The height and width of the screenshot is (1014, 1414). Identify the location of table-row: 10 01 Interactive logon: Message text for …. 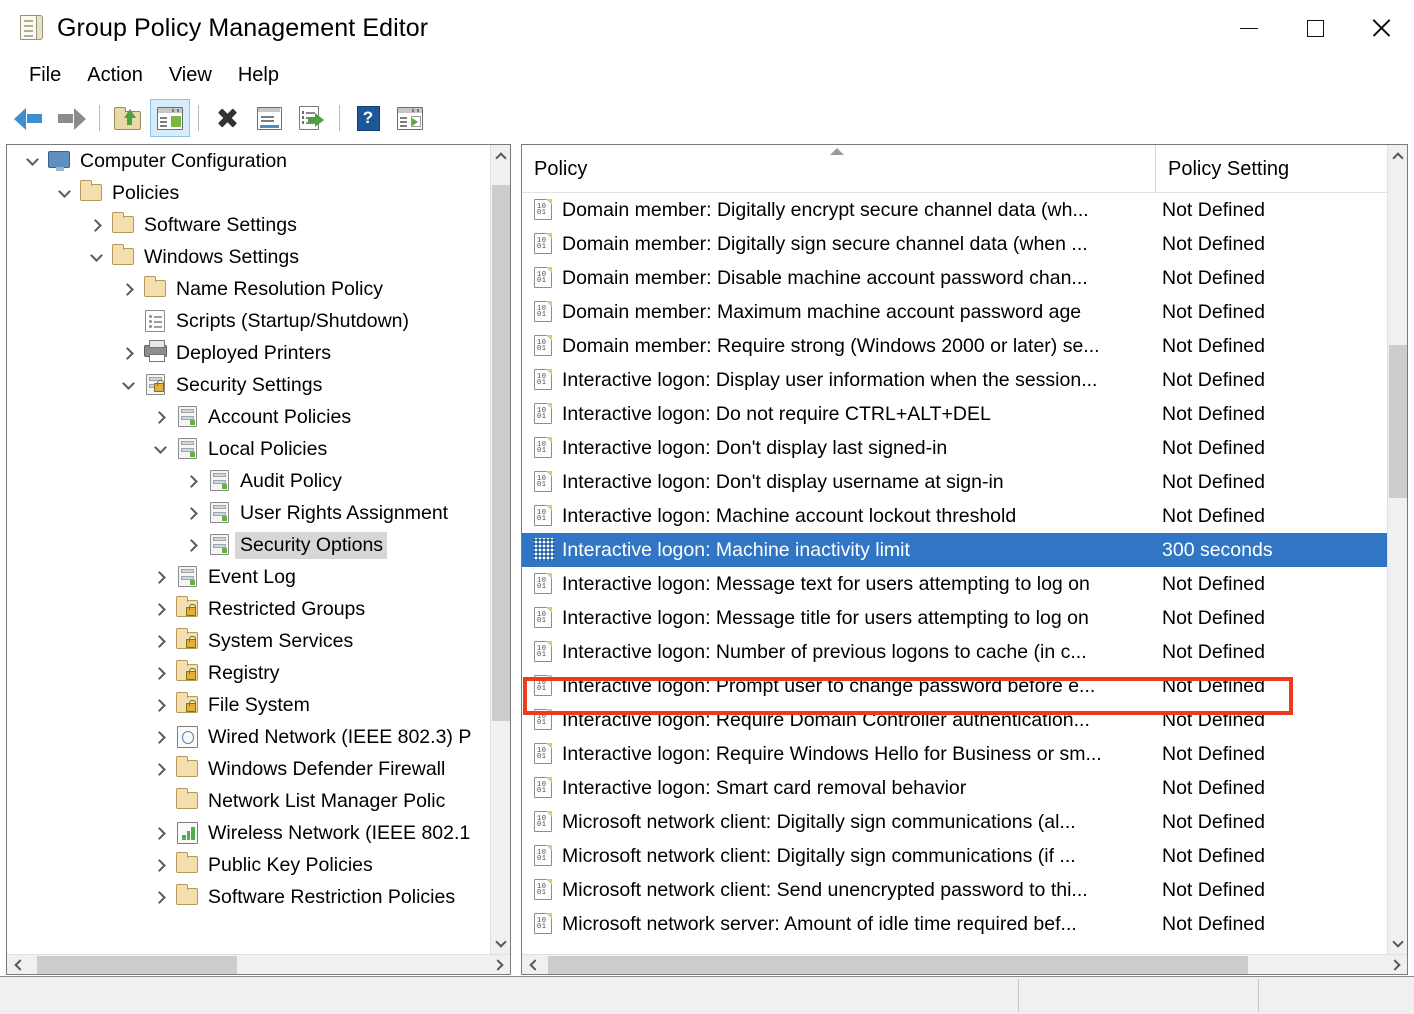
(954, 584).